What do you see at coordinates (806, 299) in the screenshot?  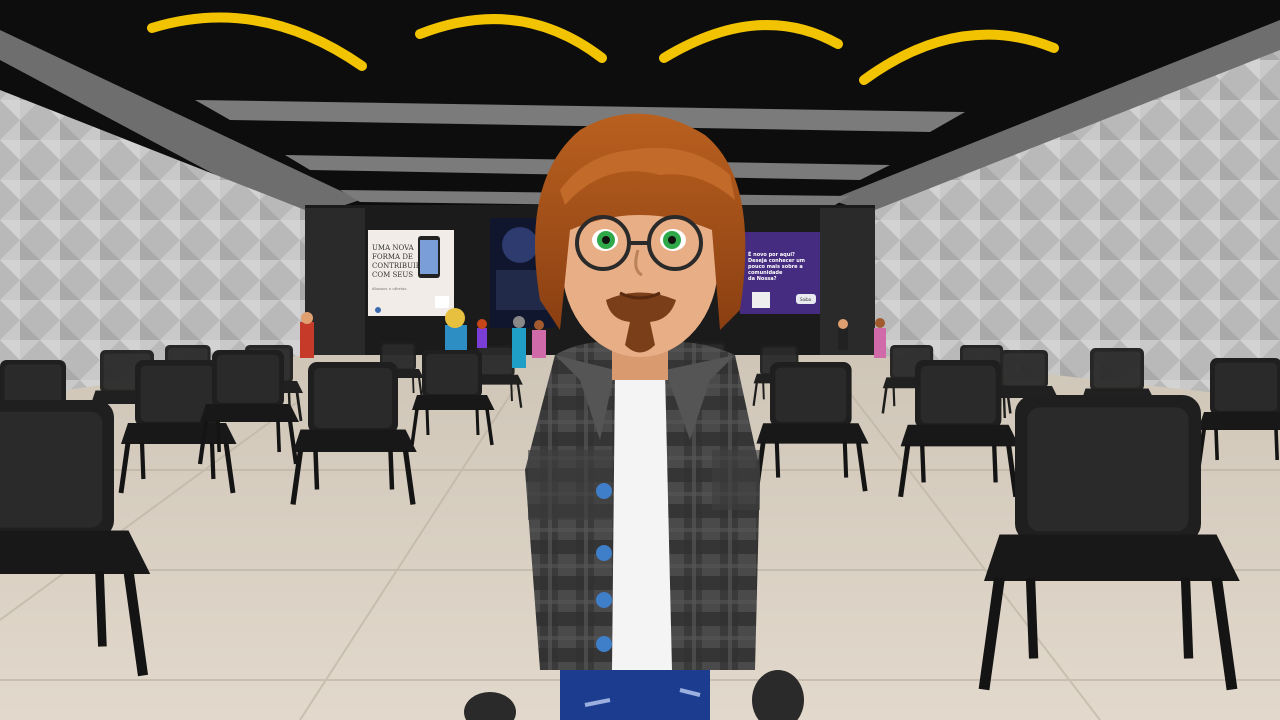 I see `right-screen-button-label: Saiba` at bounding box center [806, 299].